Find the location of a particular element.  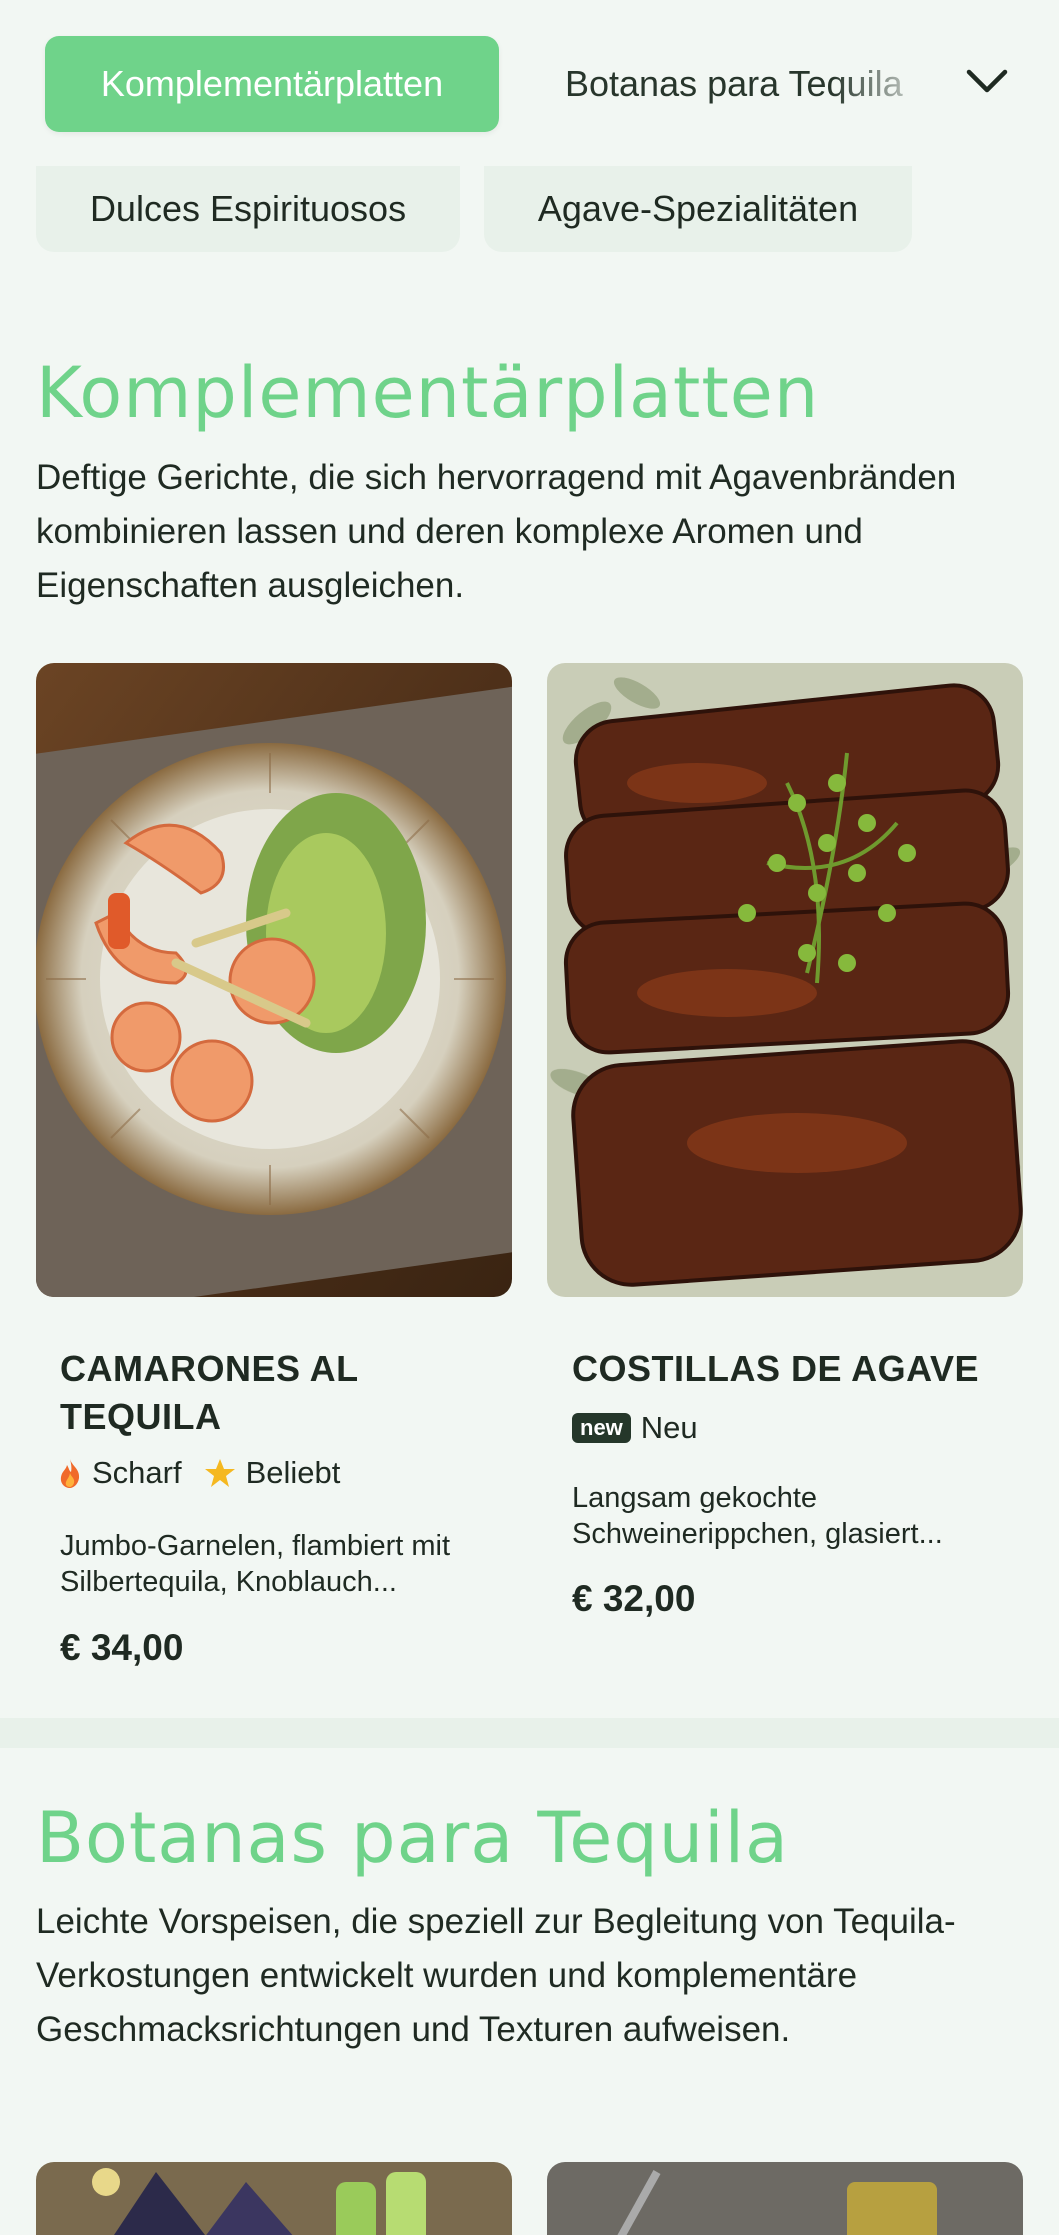

tequila-glass-photo is located at coordinates (785, 2198).